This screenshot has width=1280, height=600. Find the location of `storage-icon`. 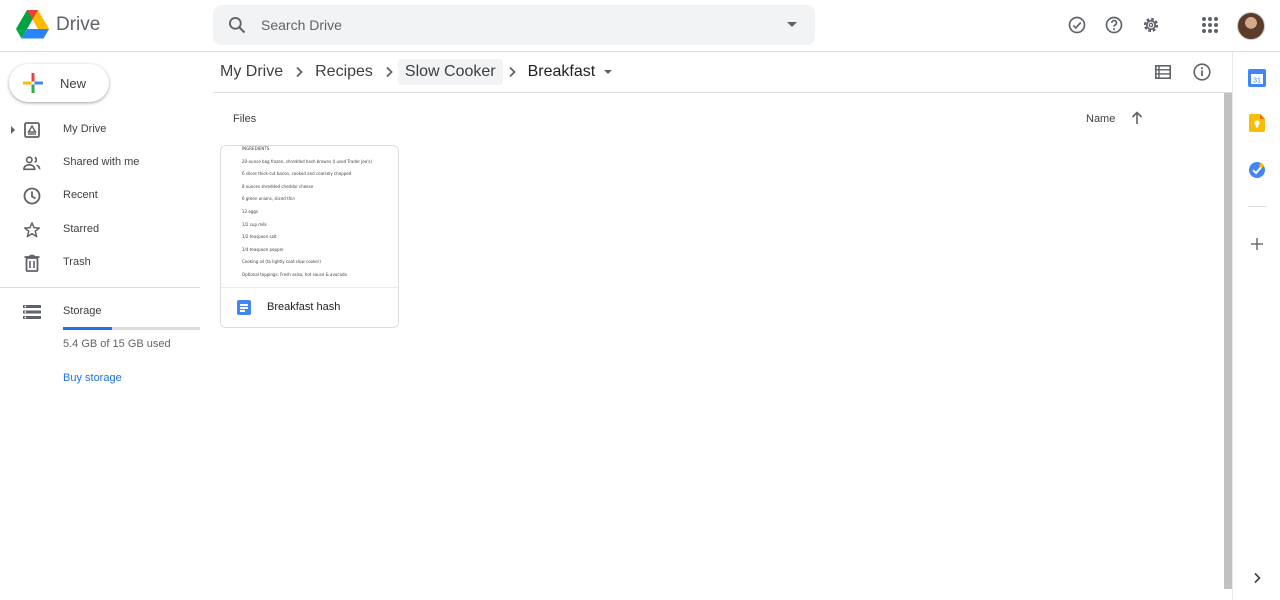

storage-icon is located at coordinates (32, 312).